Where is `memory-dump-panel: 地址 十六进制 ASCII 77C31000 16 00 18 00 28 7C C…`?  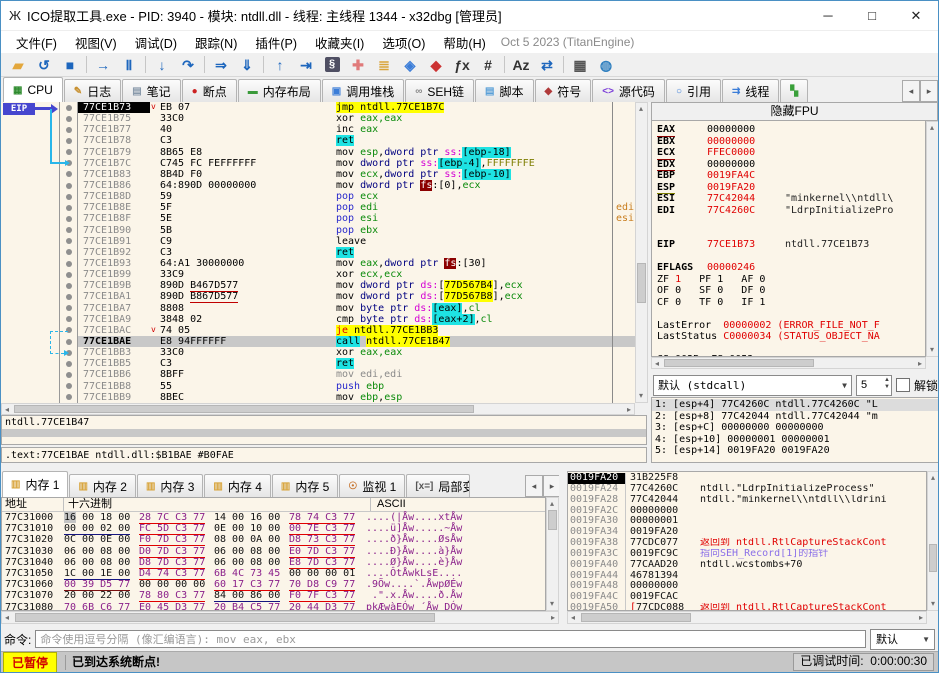
memory-dump-panel: 地址 十六进制 ASCII 77C31000 16 00 18 00 28 7C C… is located at coordinates (273, 554).